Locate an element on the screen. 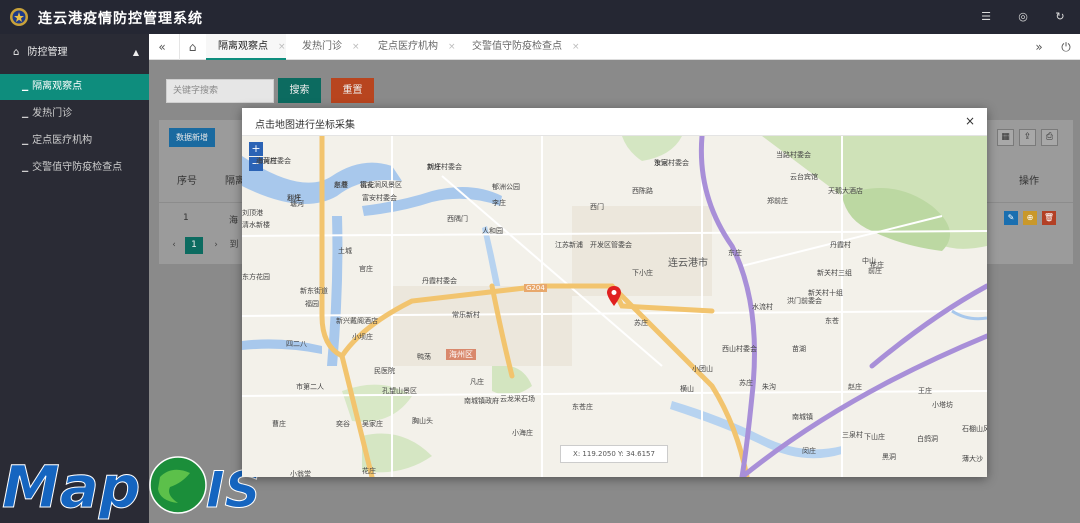 This screenshot has height=523, width=1080. map-place-label: 三泉村 is located at coordinates (852, 435).